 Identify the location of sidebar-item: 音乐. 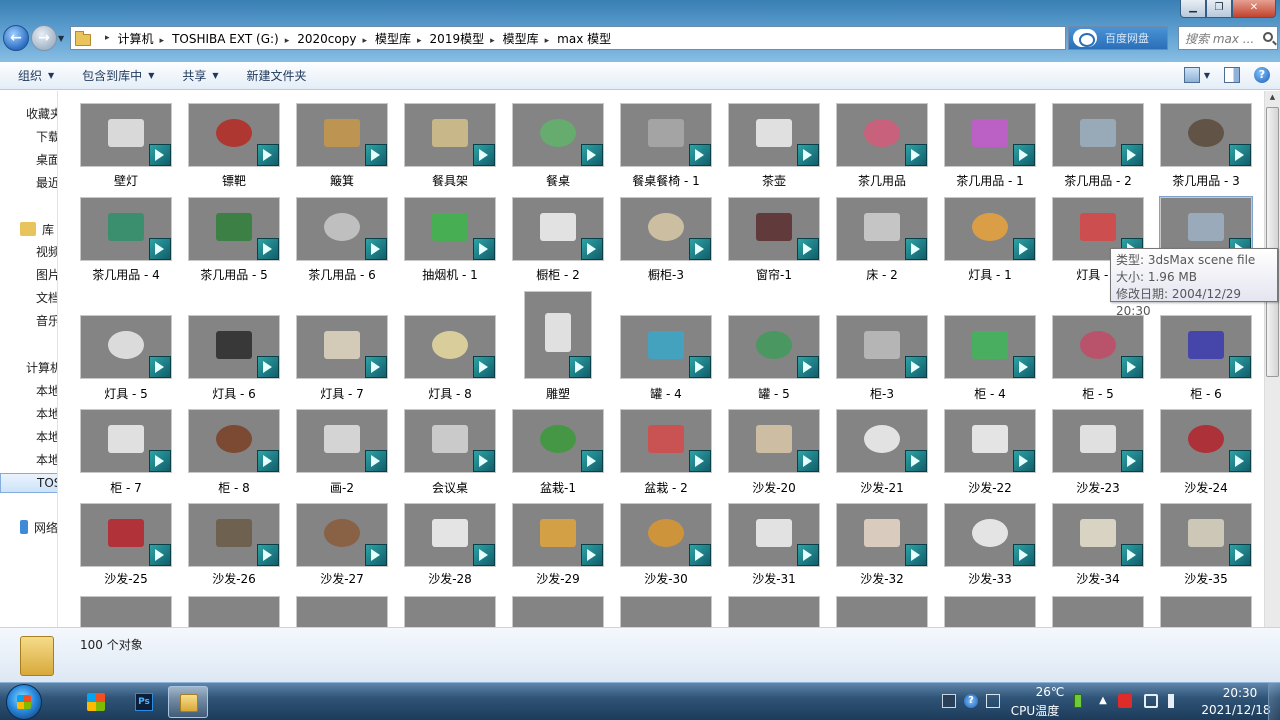
(28, 320).